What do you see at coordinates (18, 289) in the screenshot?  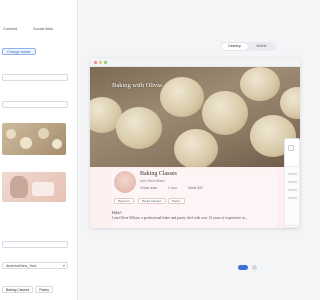 I see `chip-baking-classes: Baking Classes` at bounding box center [18, 289].